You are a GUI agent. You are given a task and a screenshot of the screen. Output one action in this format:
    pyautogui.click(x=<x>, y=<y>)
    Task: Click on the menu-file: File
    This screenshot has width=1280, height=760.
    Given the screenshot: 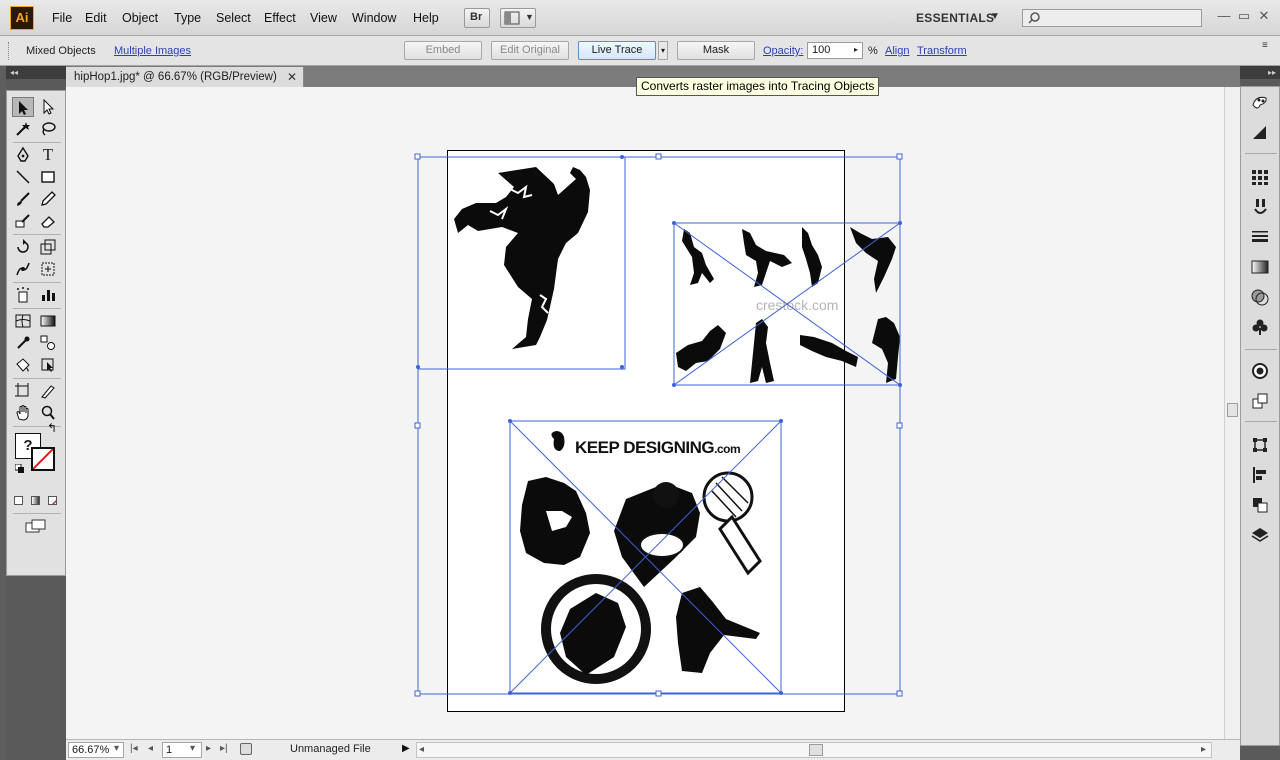 What is the action you would take?
    pyautogui.click(x=62, y=18)
    